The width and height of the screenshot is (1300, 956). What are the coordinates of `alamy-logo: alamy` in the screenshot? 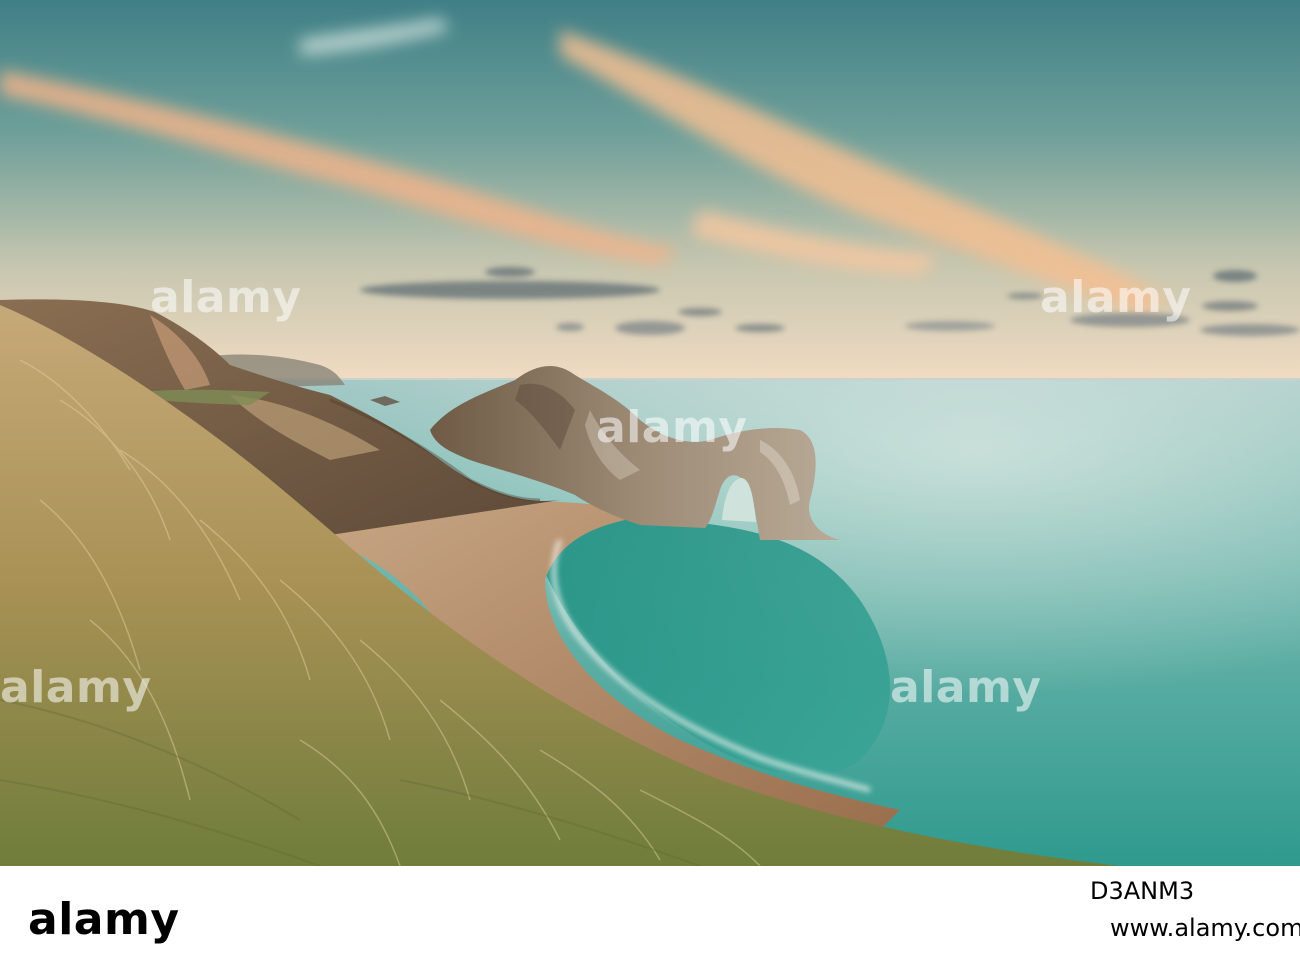 It's located at (150, 912).